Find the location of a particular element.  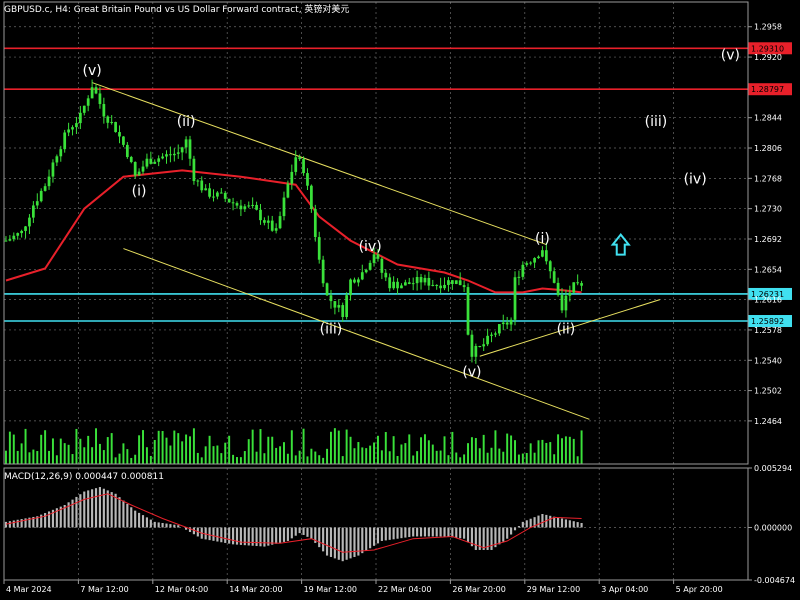

macd-label: MACD(12,26,9) 0.000447 0.000811 is located at coordinates (84, 477).